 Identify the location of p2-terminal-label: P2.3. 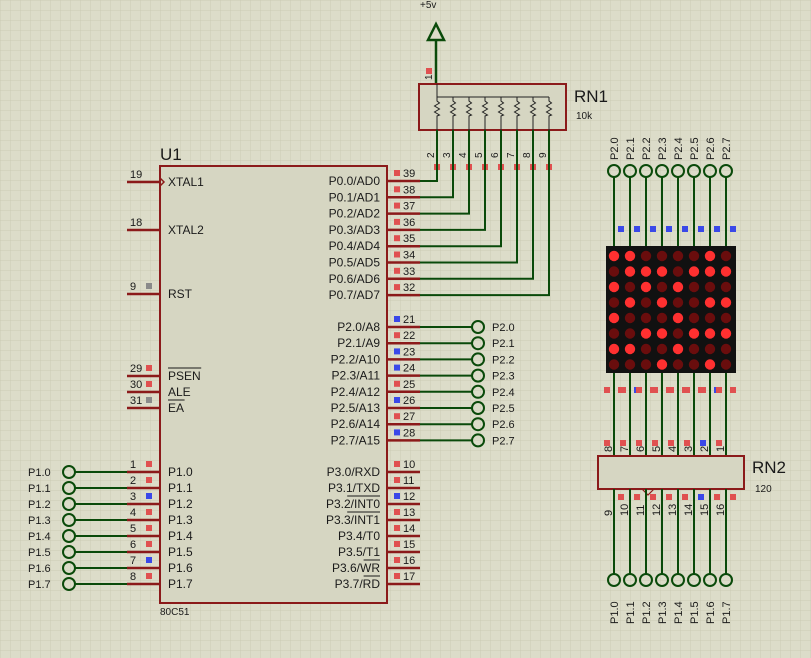
(503, 377).